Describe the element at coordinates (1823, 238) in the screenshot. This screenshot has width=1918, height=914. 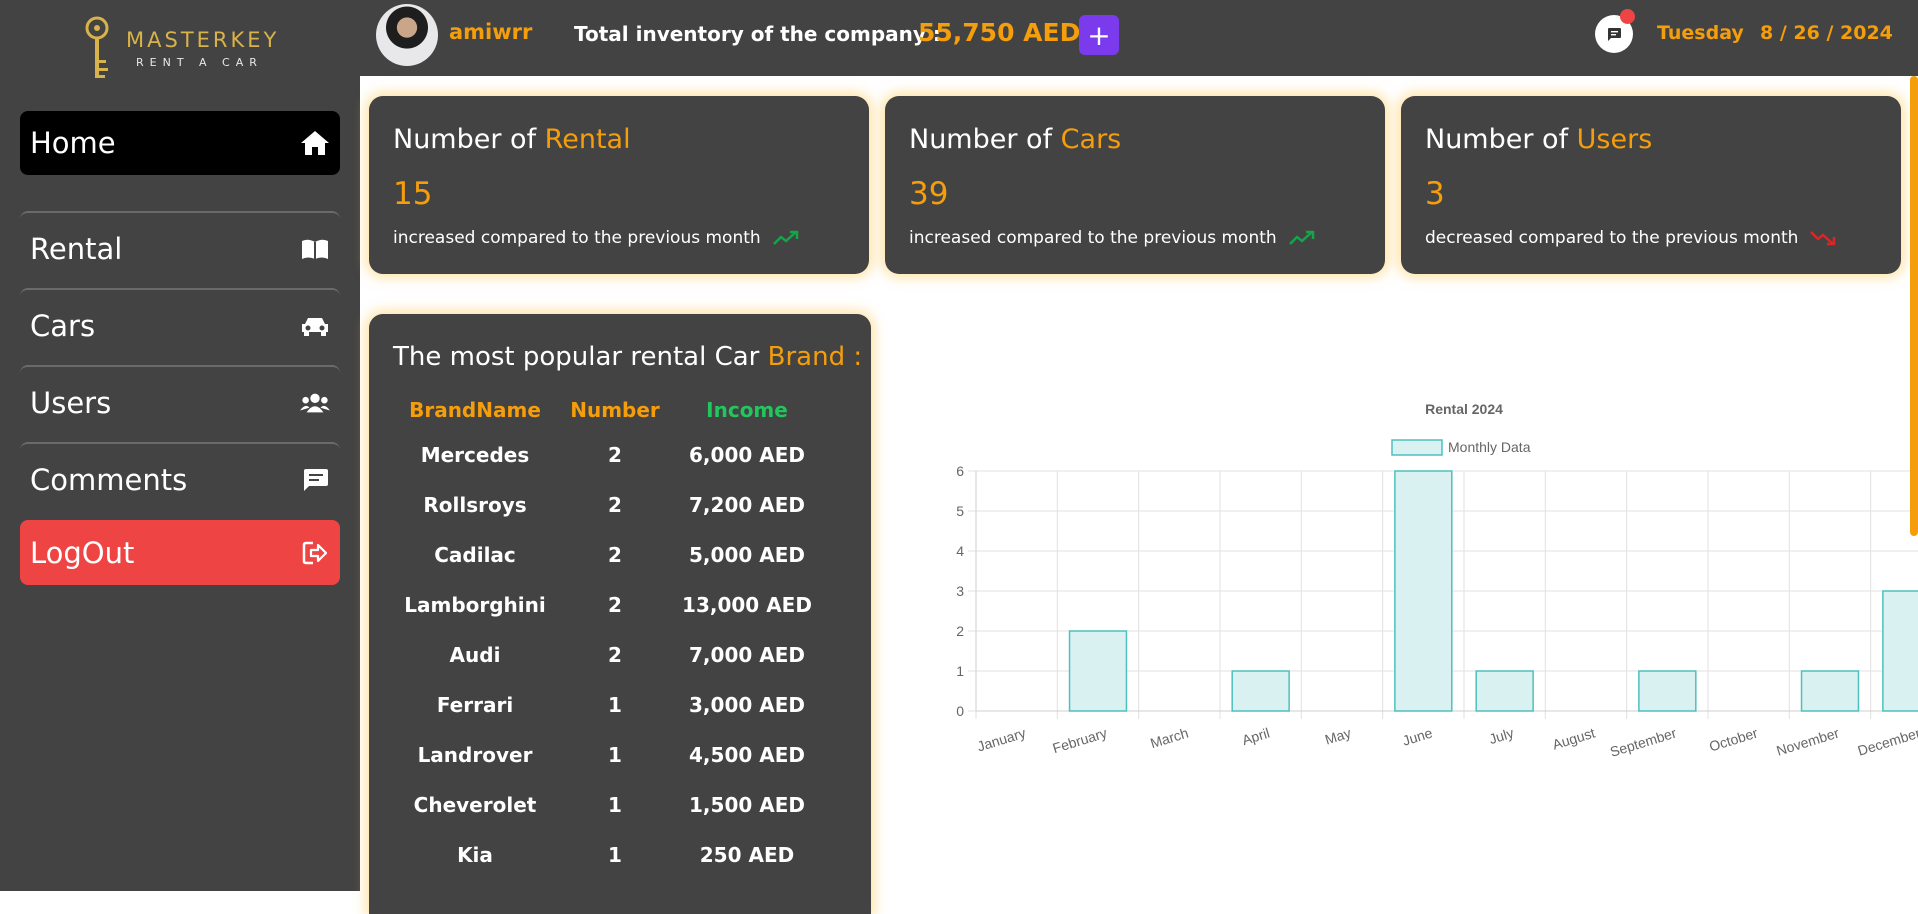
I see `trend-down-icon` at that location.